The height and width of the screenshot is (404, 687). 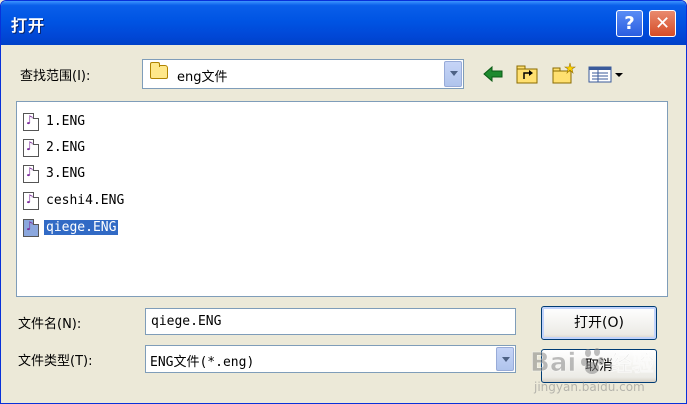 What do you see at coordinates (592, 371) in the screenshot?
I see `baidu-logo-icon: Bai 经验 jingyan.baidu.com` at bounding box center [592, 371].